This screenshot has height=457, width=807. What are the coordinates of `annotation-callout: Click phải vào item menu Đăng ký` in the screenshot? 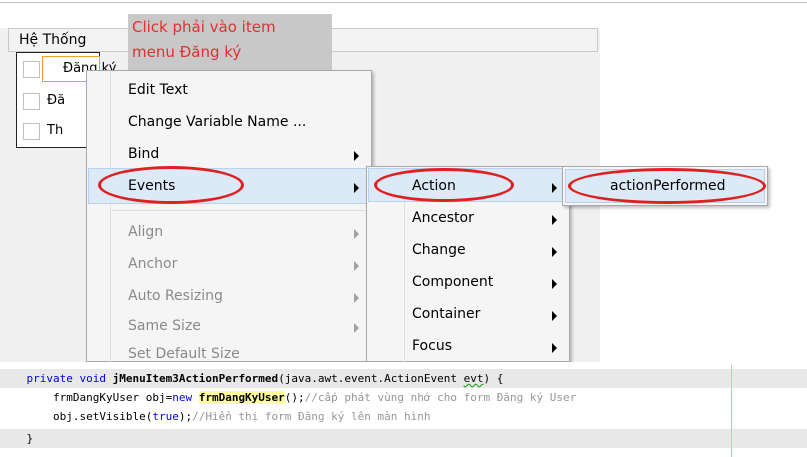 It's located at (230, 43).